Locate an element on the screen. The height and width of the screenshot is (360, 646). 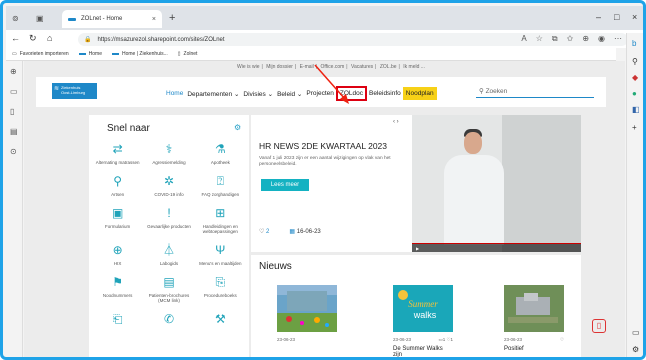
quick-link: Ψ Menu's en maaltijden is located at coordinates (220, 254).